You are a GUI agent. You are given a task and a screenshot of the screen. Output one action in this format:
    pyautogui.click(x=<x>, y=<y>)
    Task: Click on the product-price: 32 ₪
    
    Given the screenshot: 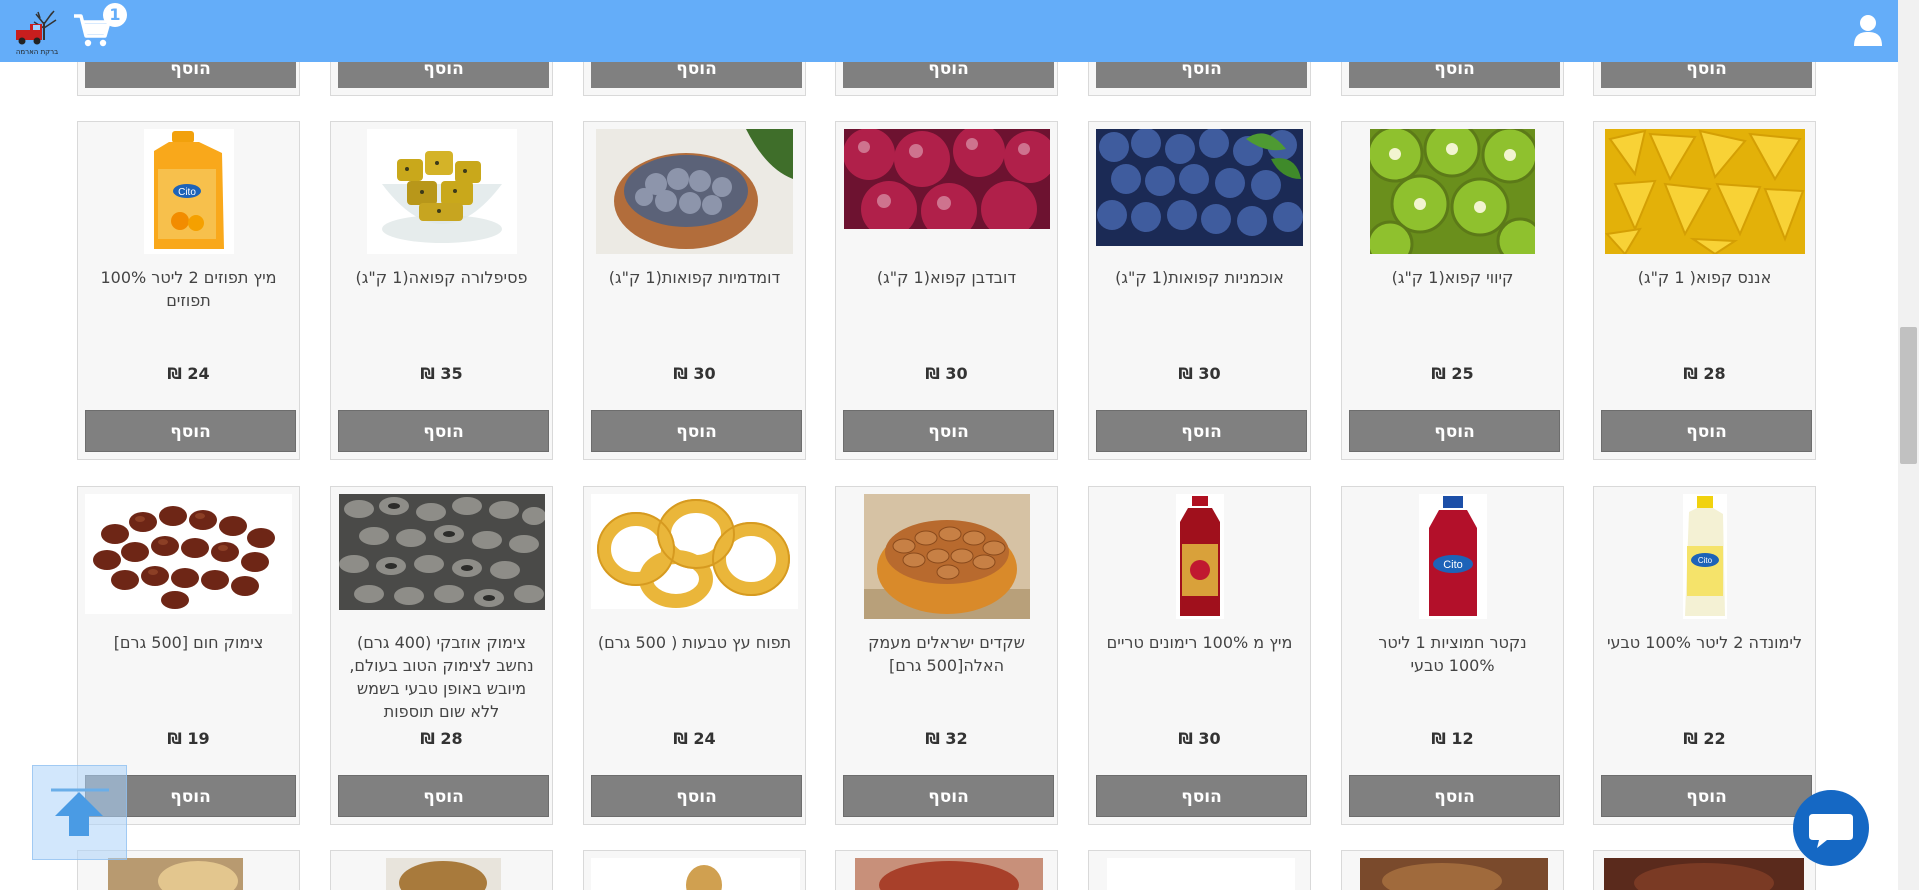 What is the action you would take?
    pyautogui.click(x=946, y=738)
    